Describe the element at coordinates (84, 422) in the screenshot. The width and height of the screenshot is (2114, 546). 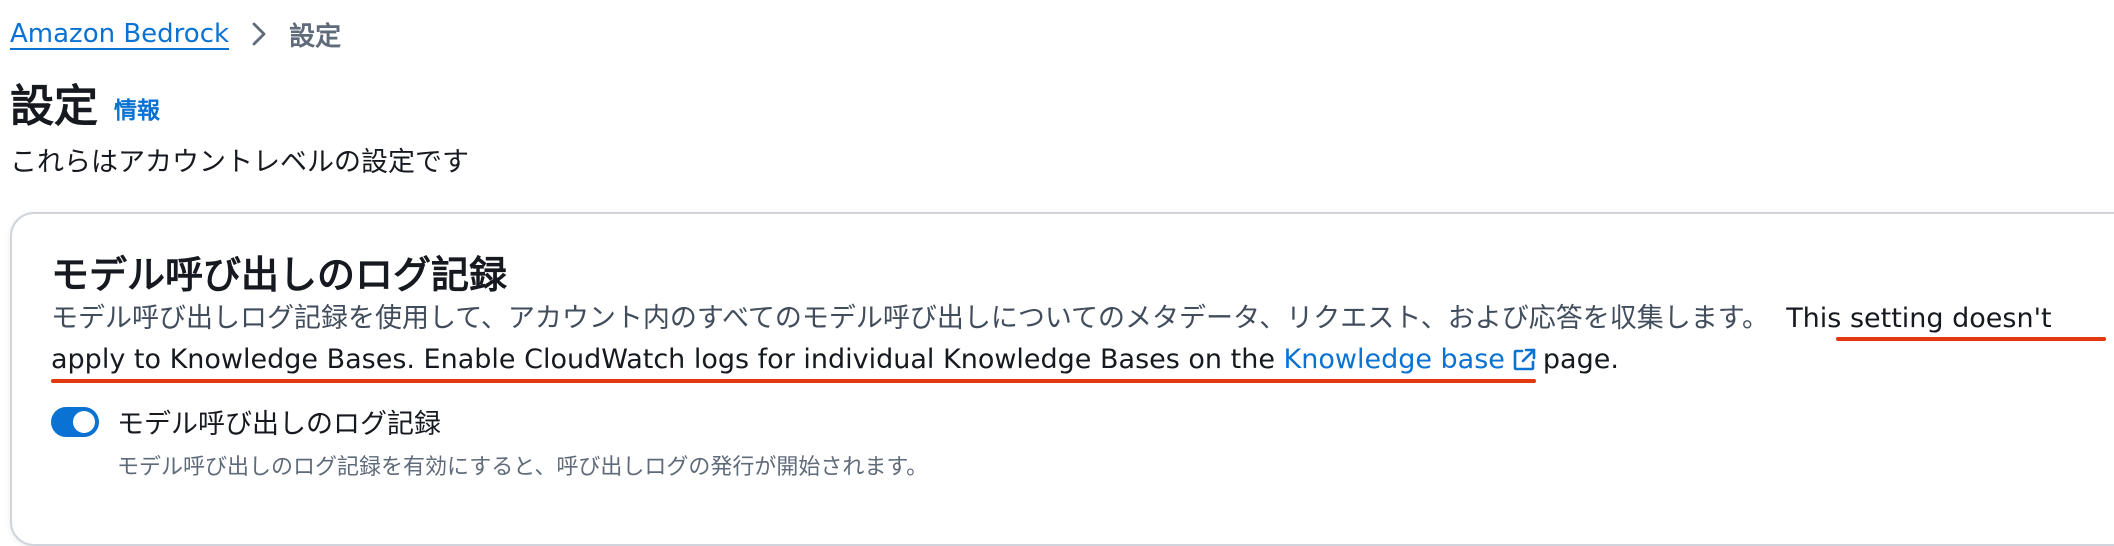
I see `toggle-knob` at that location.